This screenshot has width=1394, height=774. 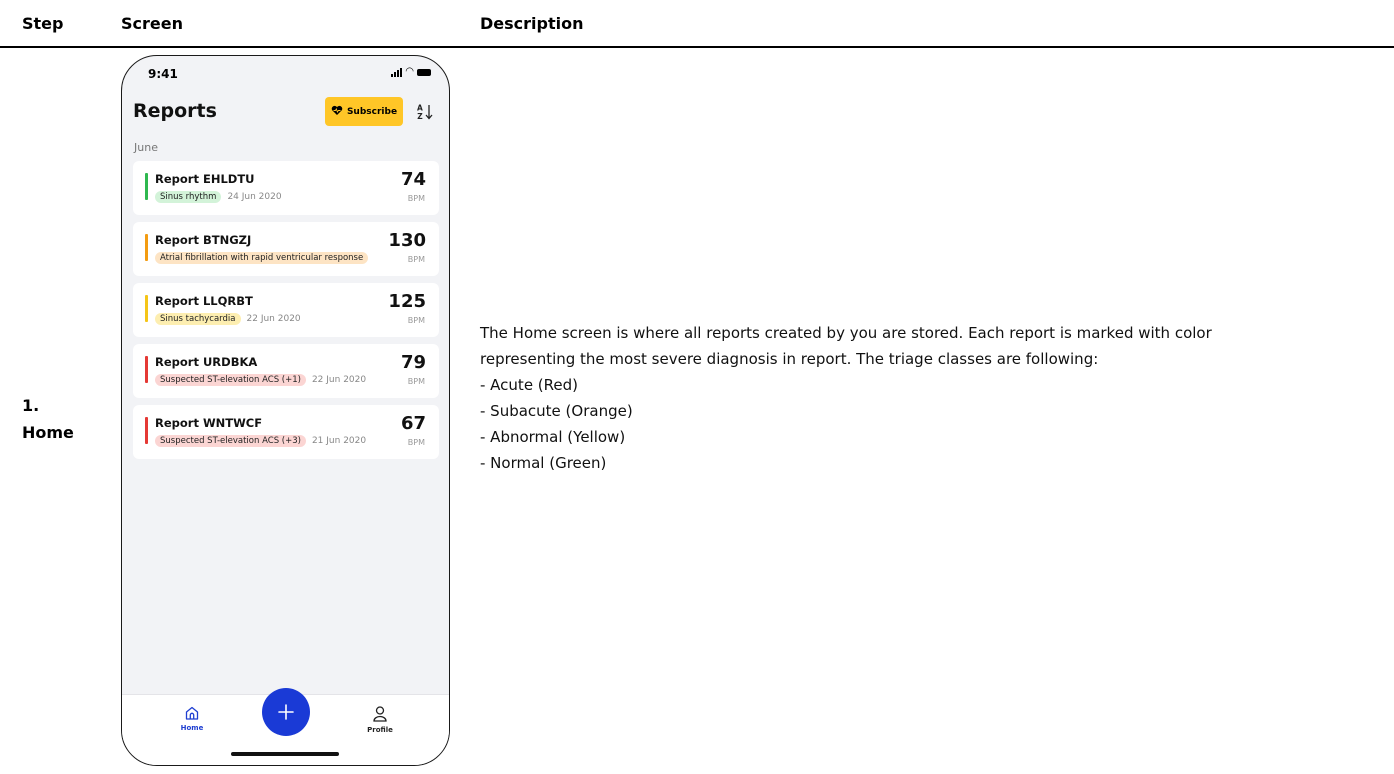 I want to click on svg-text: Z, so click(x=420, y=116).